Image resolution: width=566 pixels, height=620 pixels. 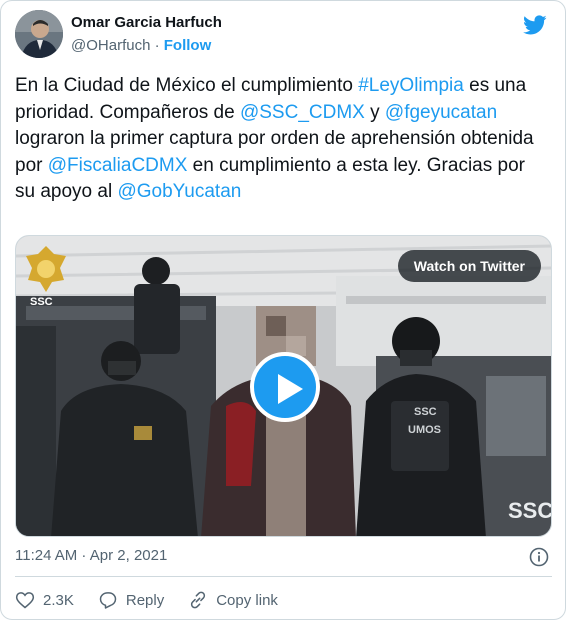 What do you see at coordinates (411, 85) in the screenshot?
I see `hashtag-leyolimpia: #LeyOlimpia` at bounding box center [411, 85].